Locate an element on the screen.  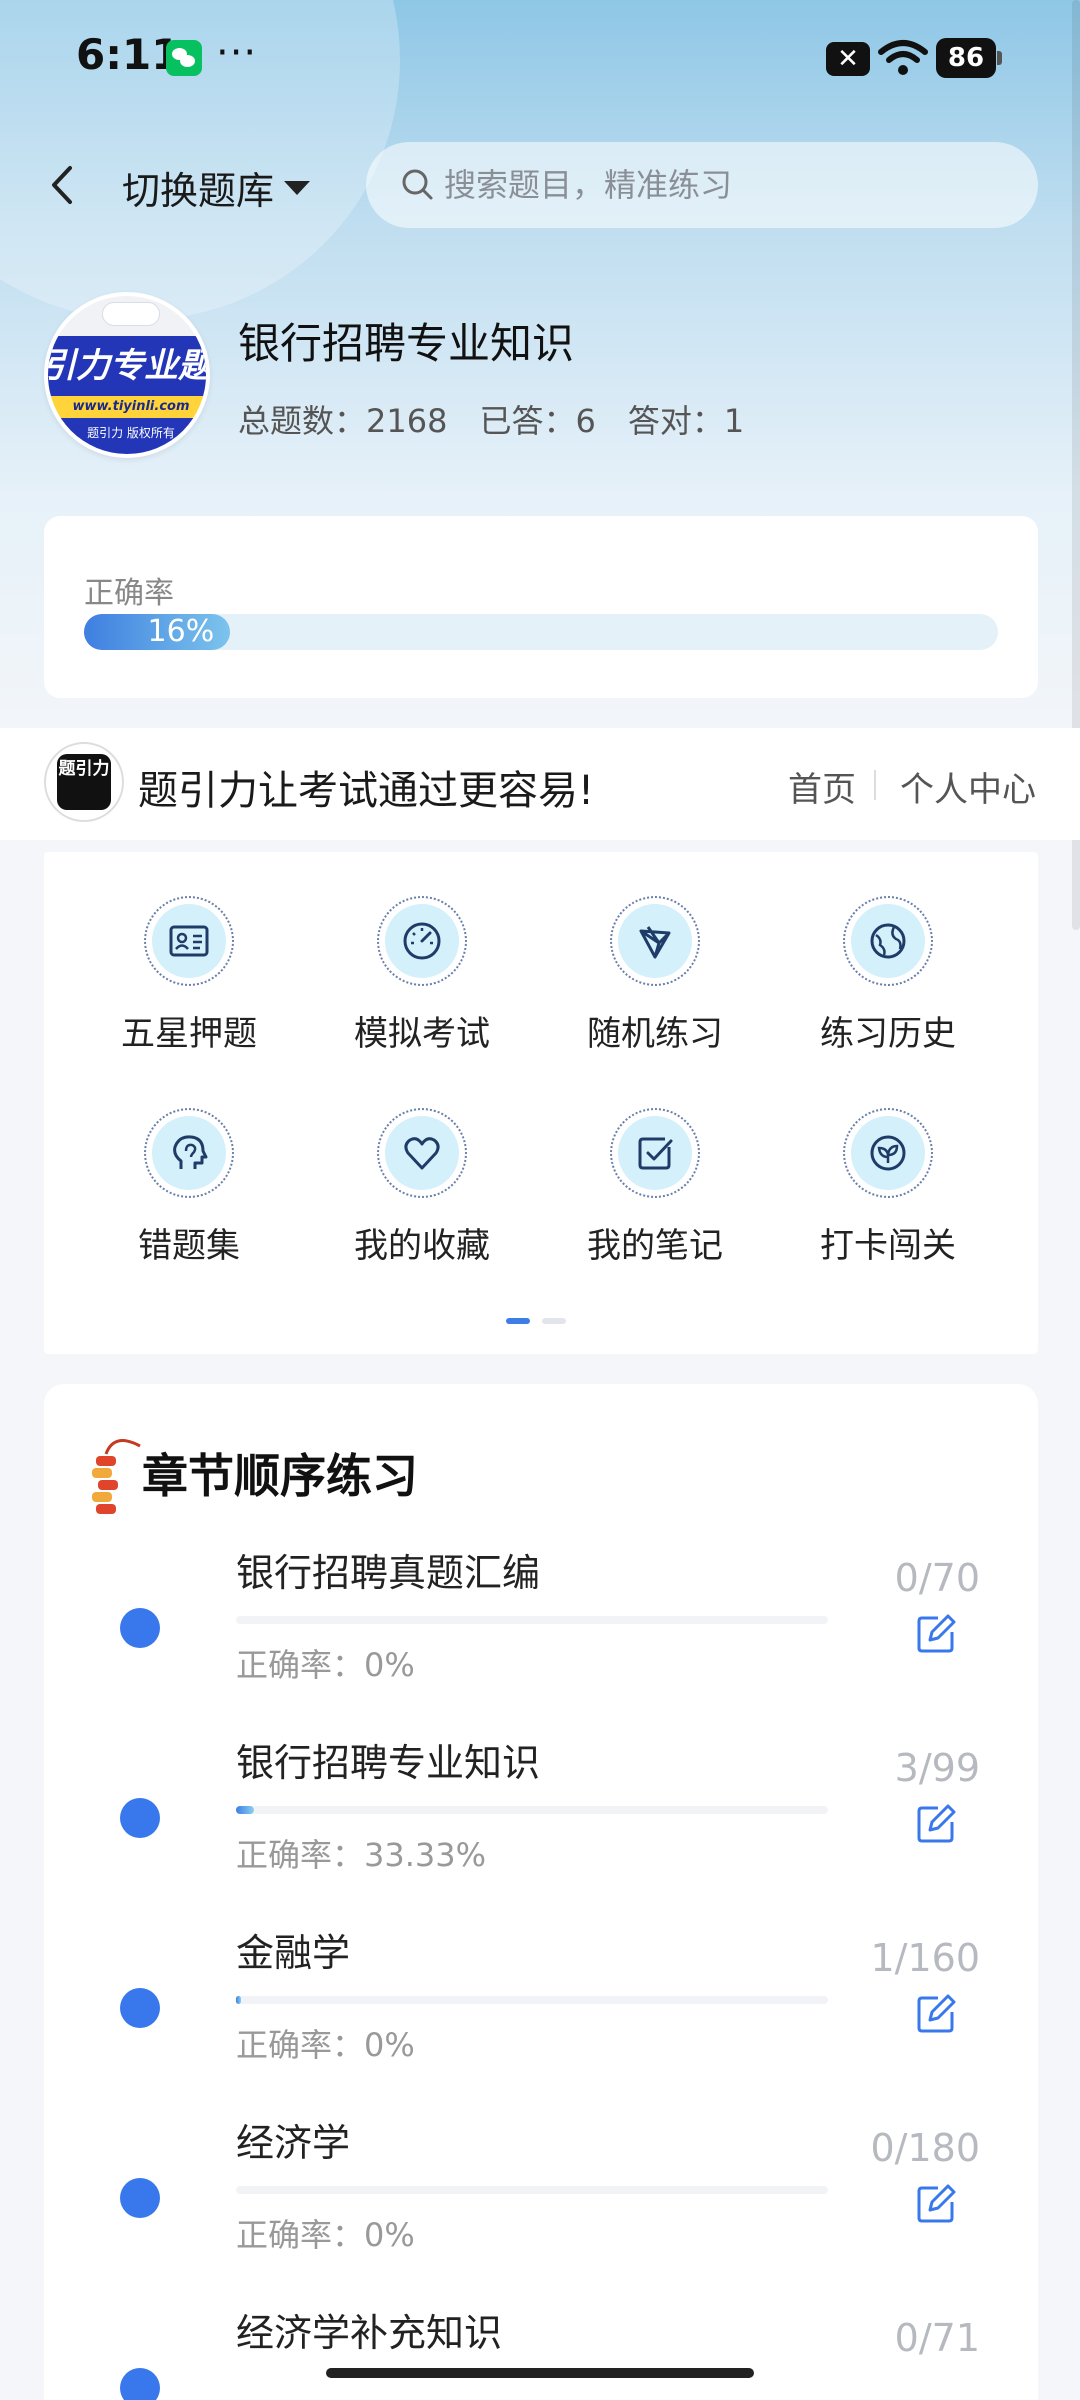
brand-logo-text: 题引力 is located at coordinates (84, 782).